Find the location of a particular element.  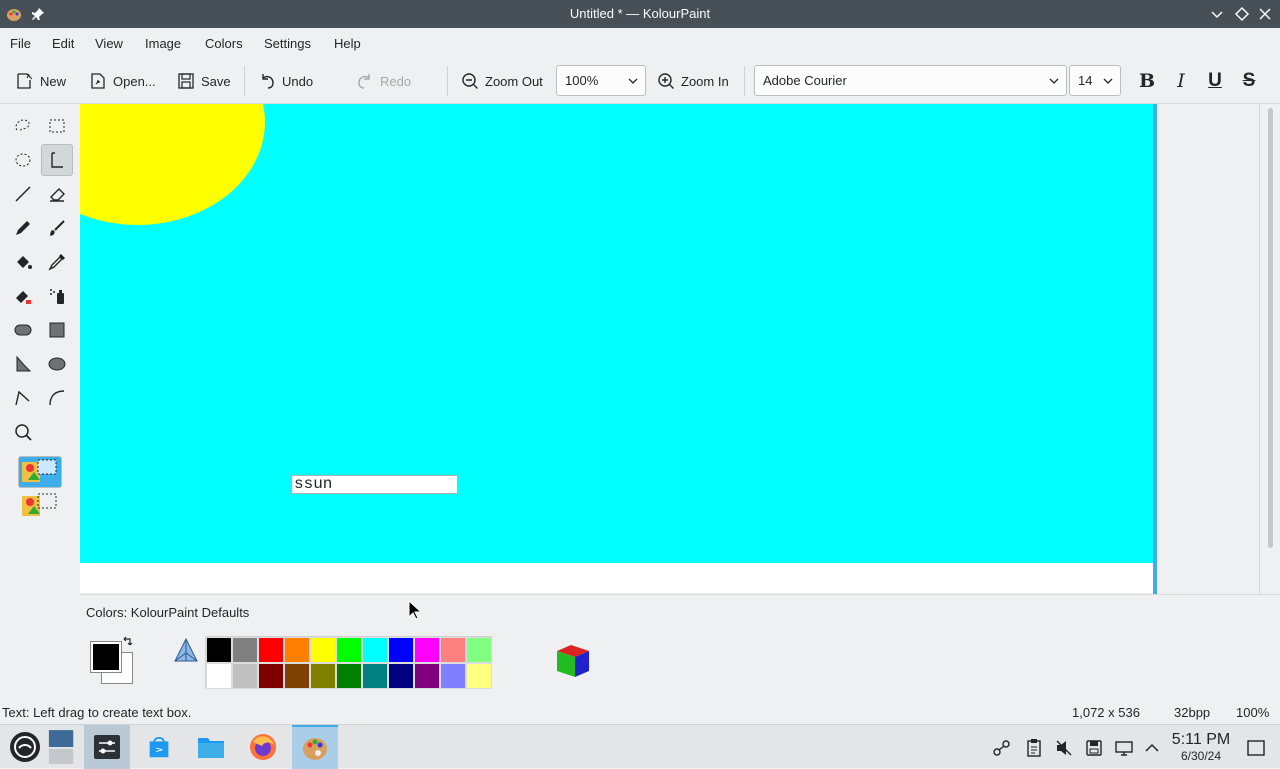

canvas-resize-handle is located at coordinates (1155, 349).